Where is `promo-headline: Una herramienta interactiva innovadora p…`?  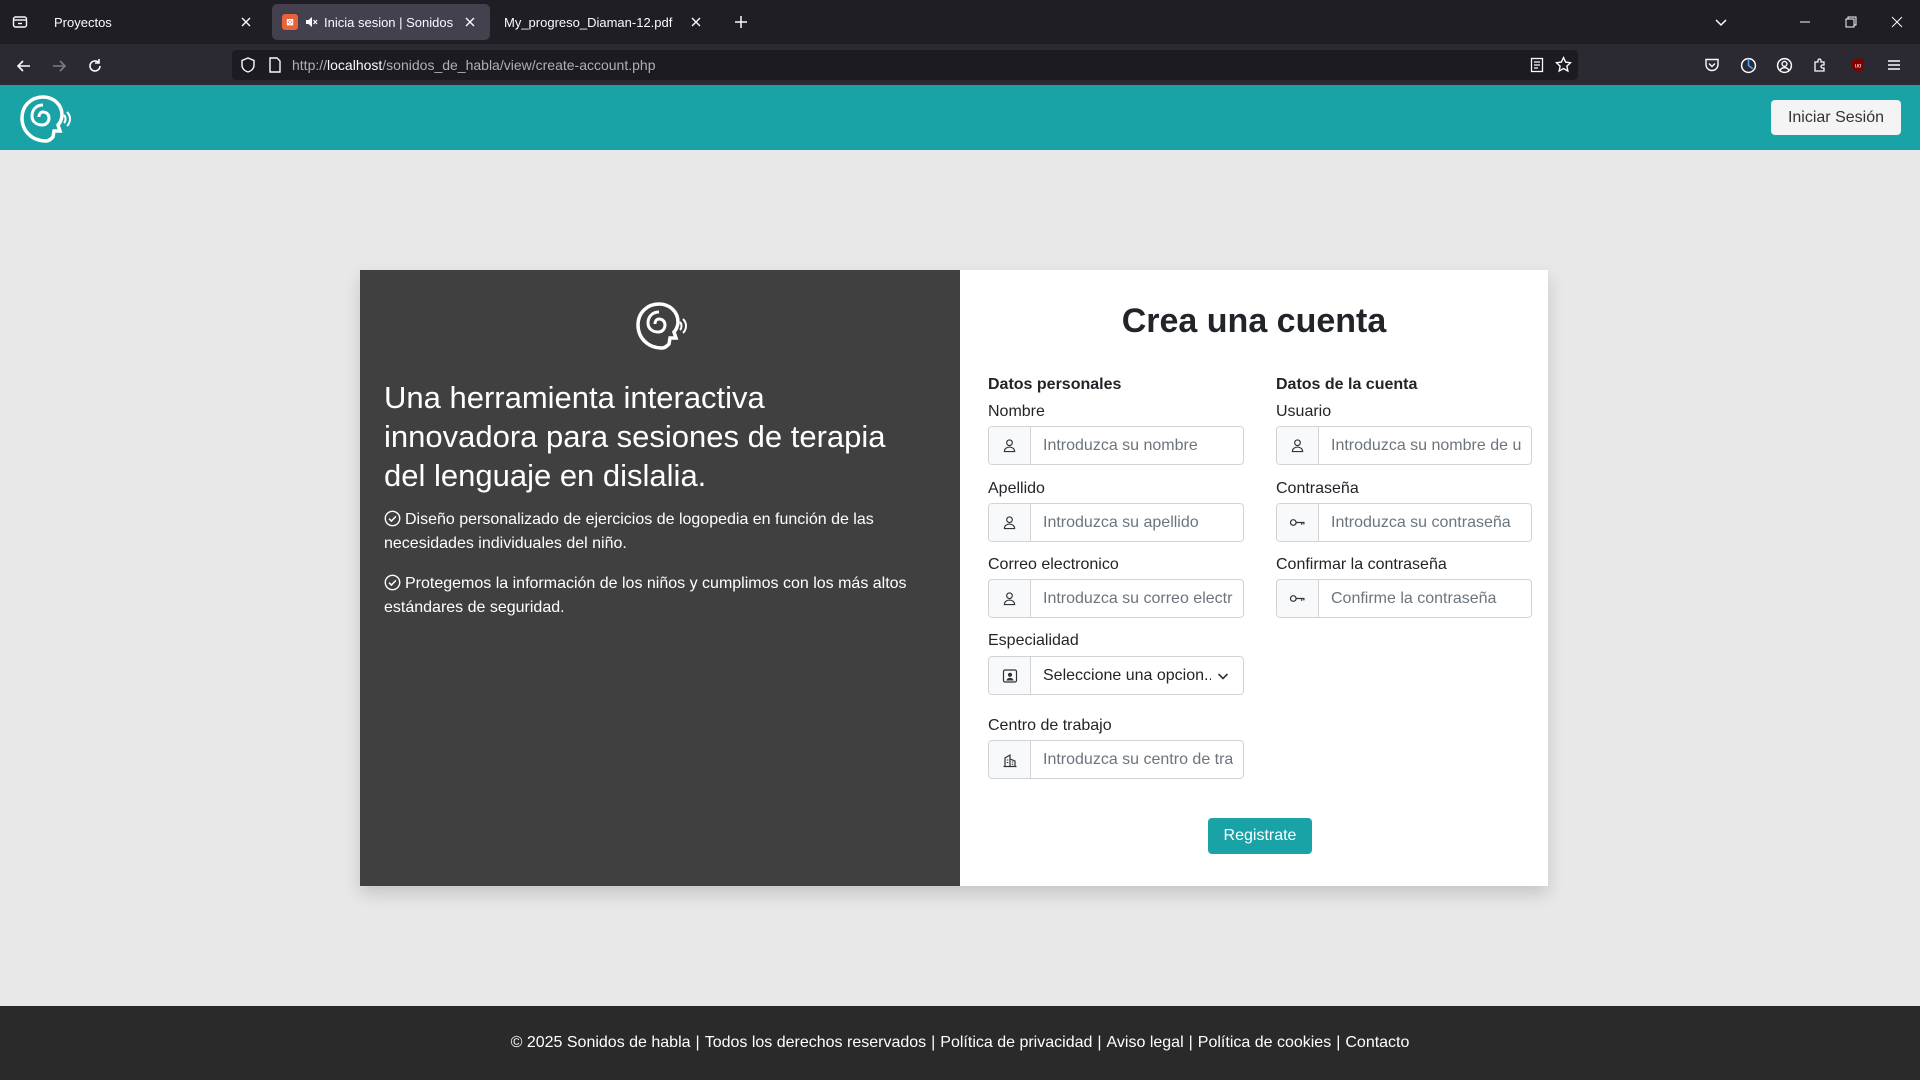 promo-headline: Una herramienta interactiva innovadora p… is located at coordinates (635, 436).